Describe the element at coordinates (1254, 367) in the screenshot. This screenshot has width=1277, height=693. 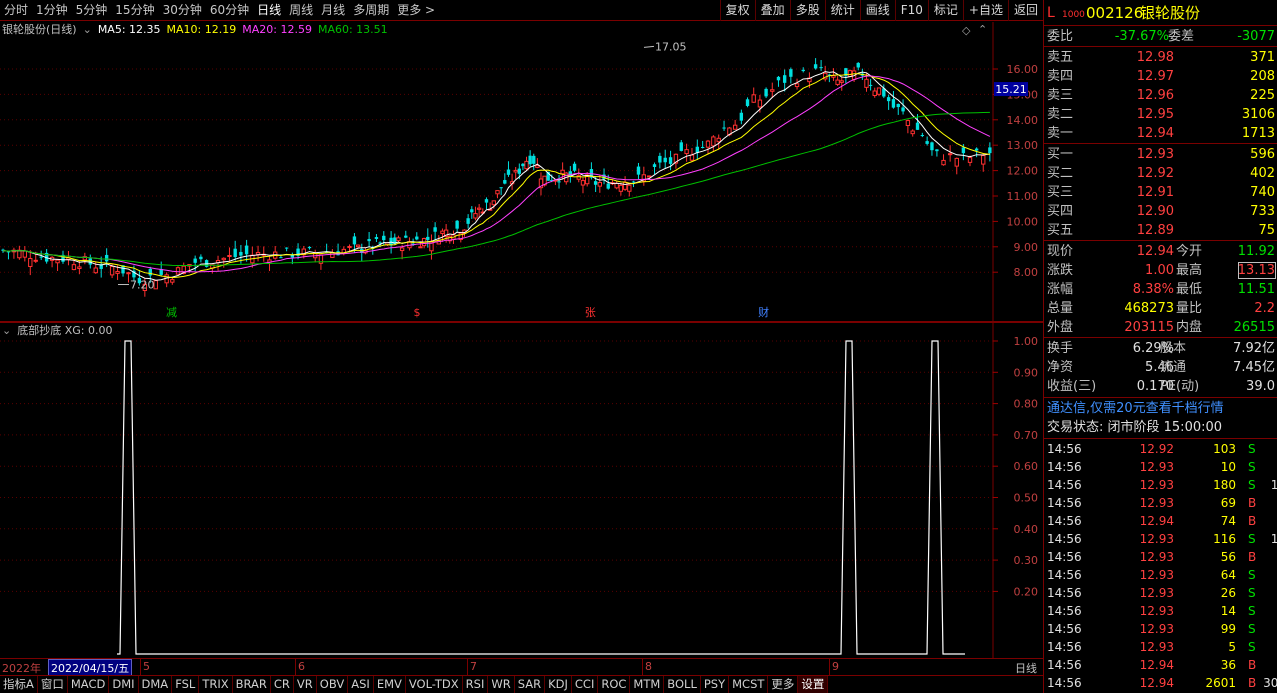
I see `fund-value: 7.45亿` at that location.